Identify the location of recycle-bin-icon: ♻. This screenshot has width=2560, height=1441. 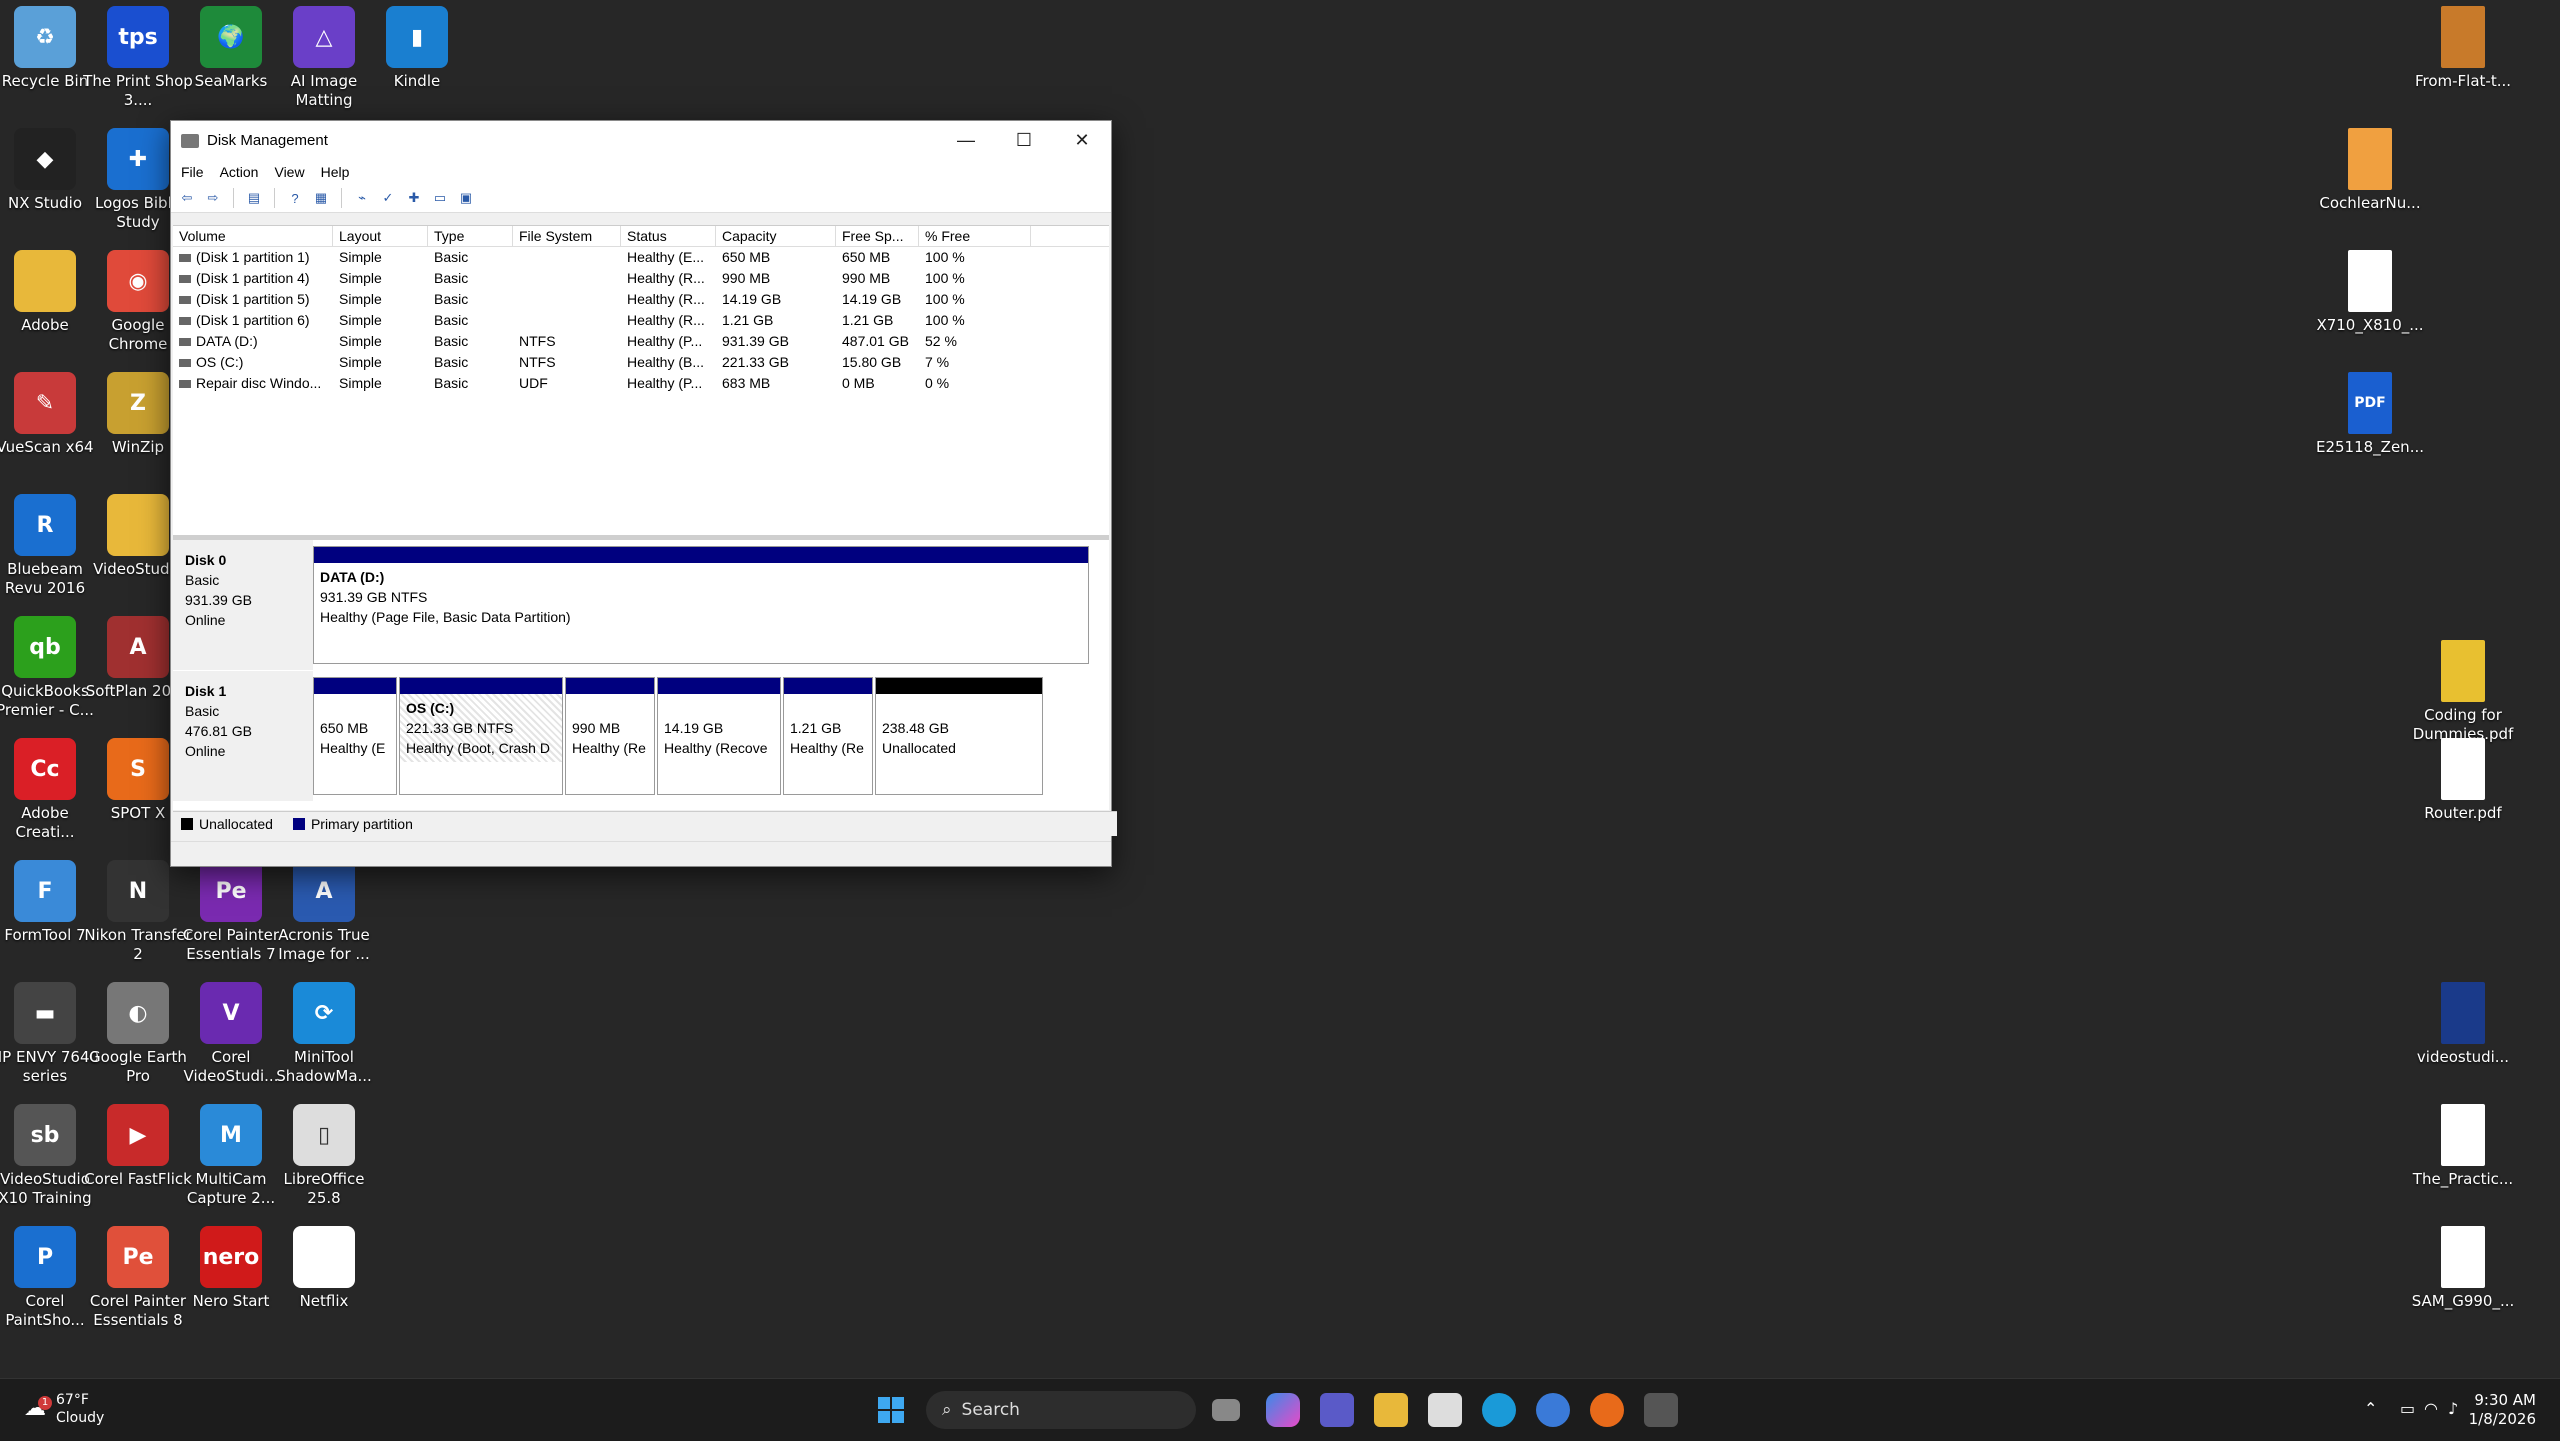
(45, 37).